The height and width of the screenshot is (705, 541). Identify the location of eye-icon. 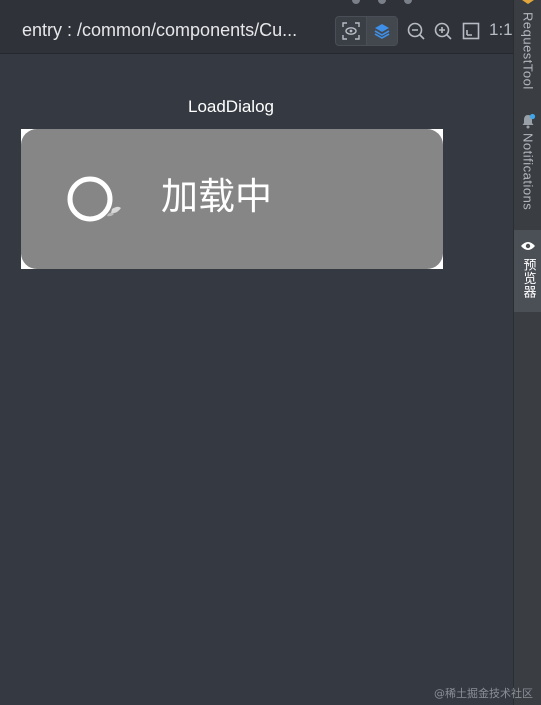
(528, 246).